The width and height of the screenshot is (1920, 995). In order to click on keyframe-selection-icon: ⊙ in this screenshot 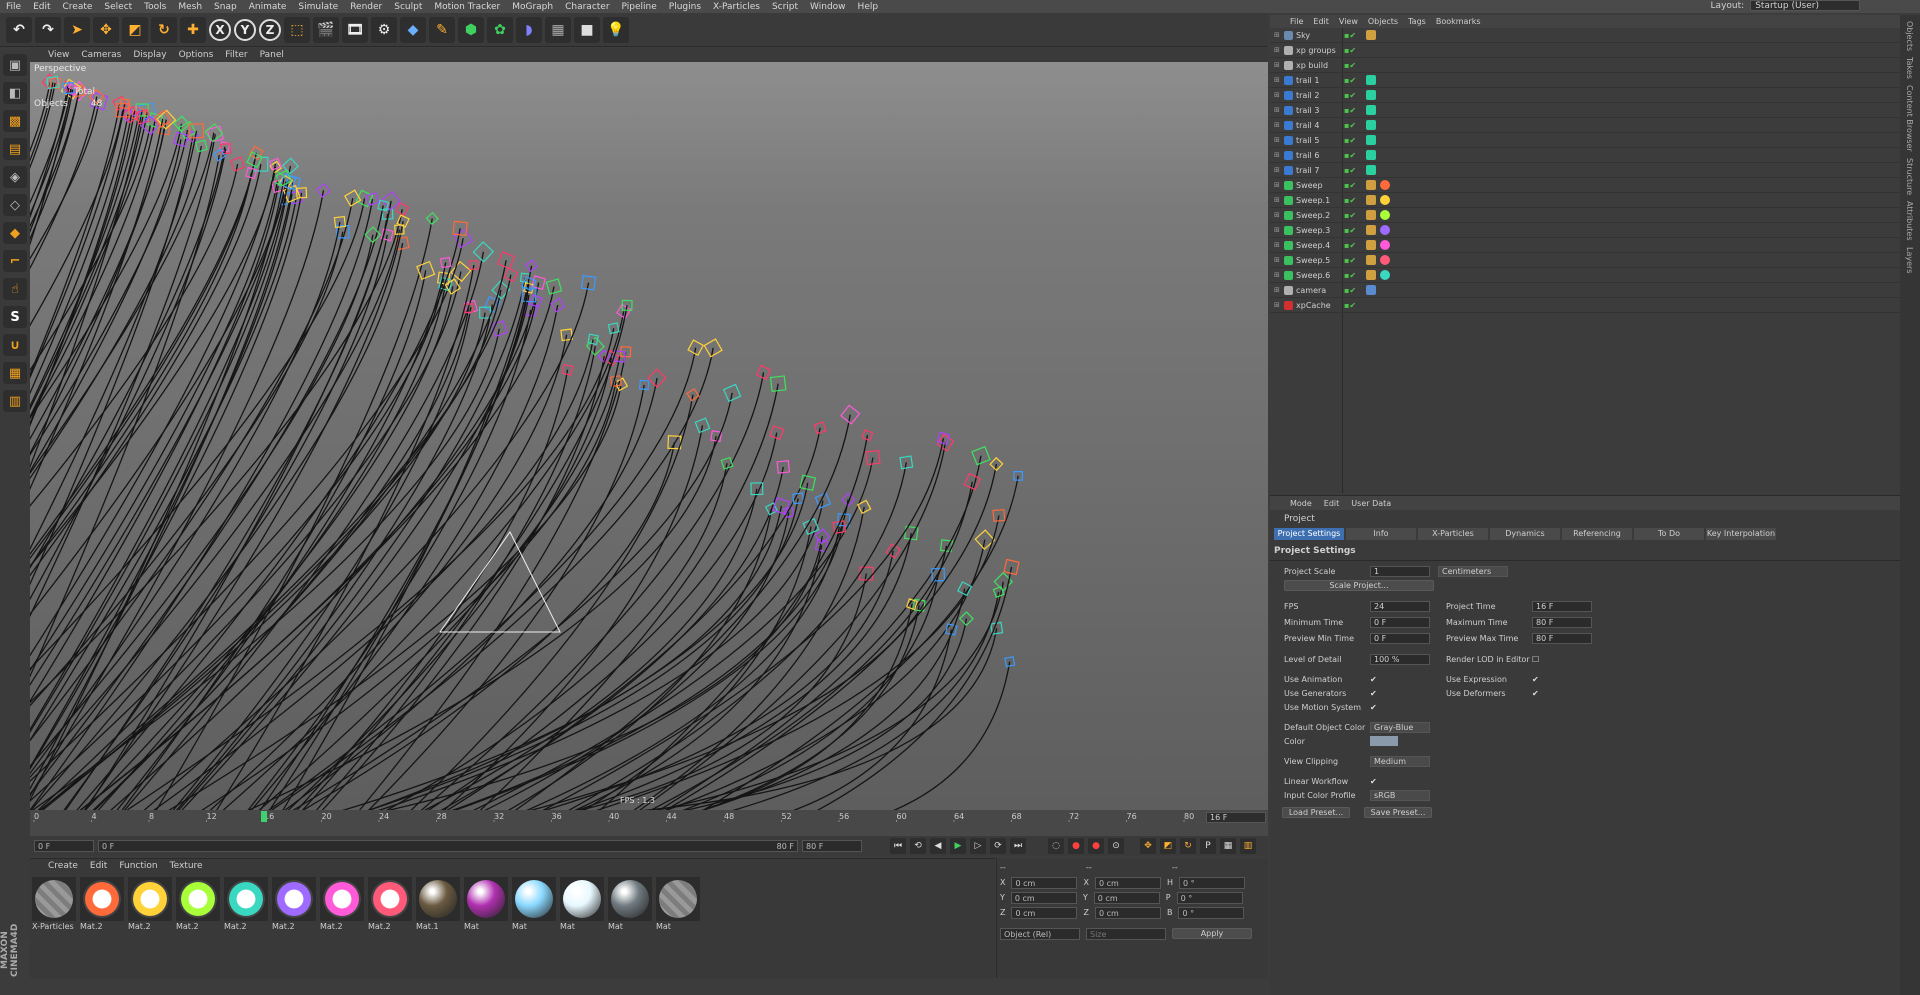, I will do `click(1116, 846)`.